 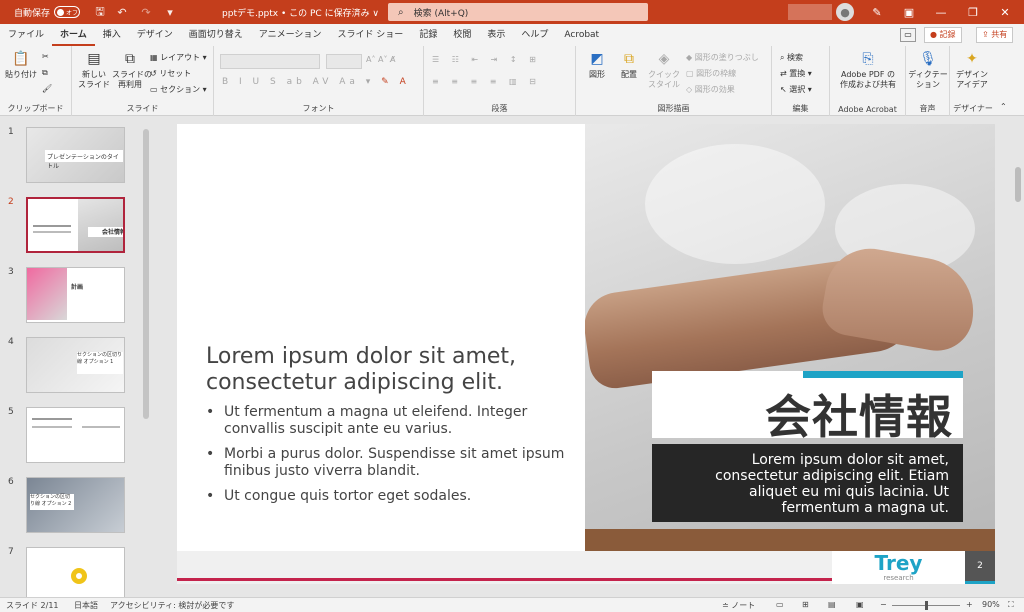 What do you see at coordinates (47, 88) in the screenshot?
I see `format-painter-icon: 🖌` at bounding box center [47, 88].